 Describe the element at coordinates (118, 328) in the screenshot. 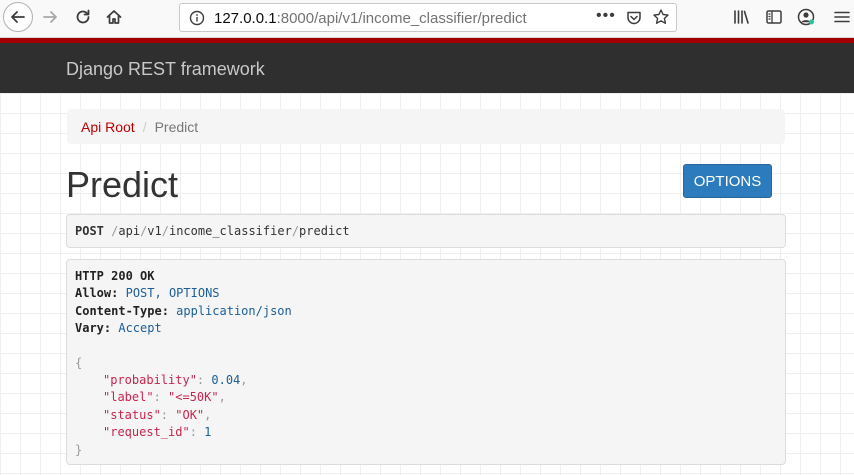

I see `response-header-vary: Vary: Accept` at that location.